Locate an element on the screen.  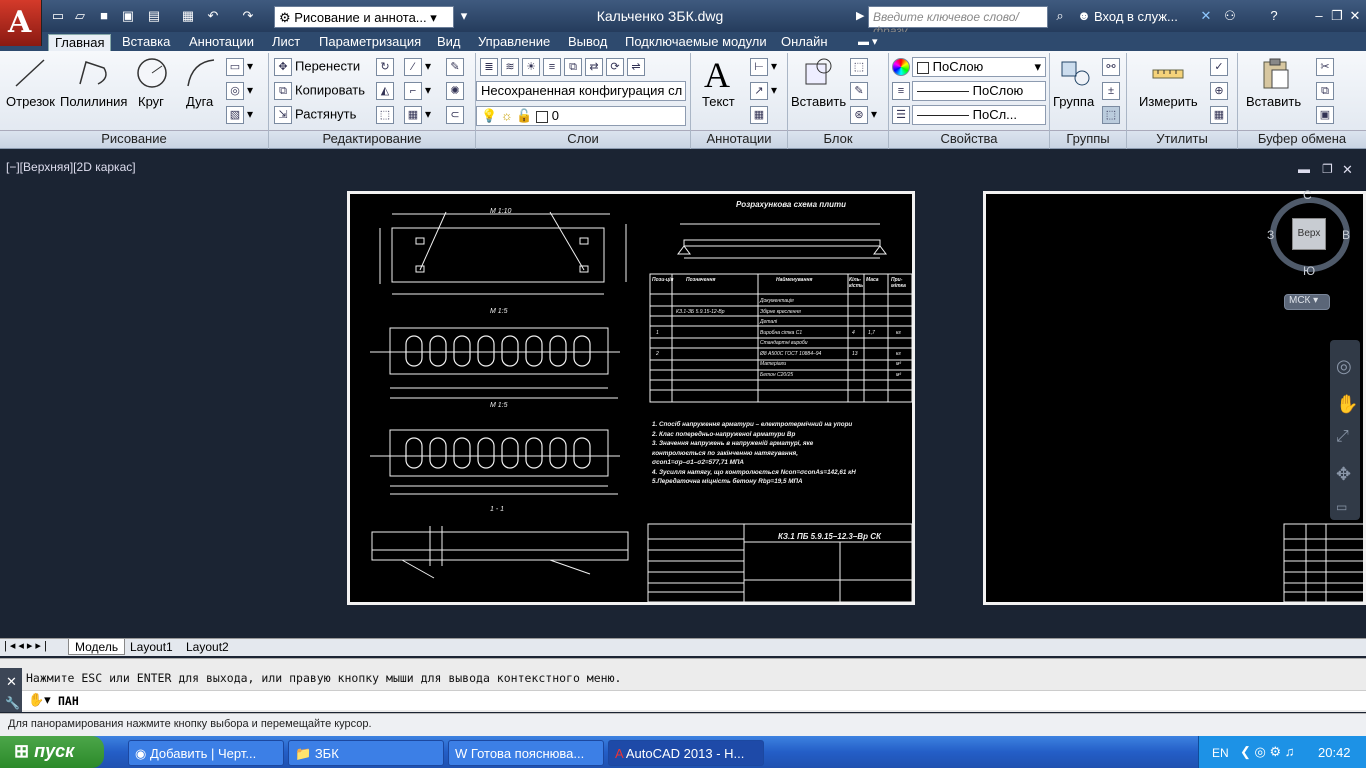
erase-icon: ✎ is located at coordinates (456, 67).